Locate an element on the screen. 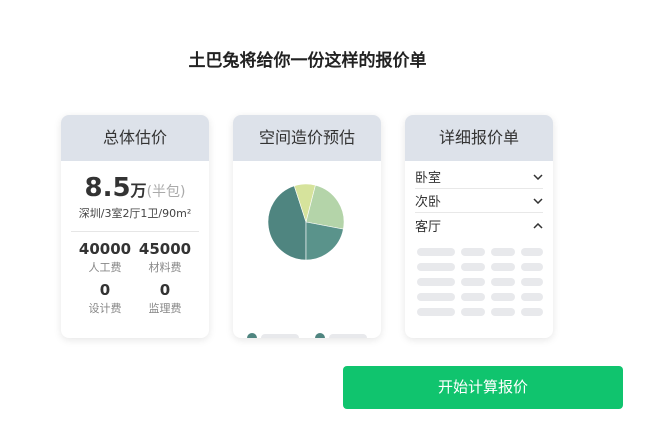 The height and width of the screenshot is (443, 653). cost-value: 45000 is located at coordinates (165, 249).